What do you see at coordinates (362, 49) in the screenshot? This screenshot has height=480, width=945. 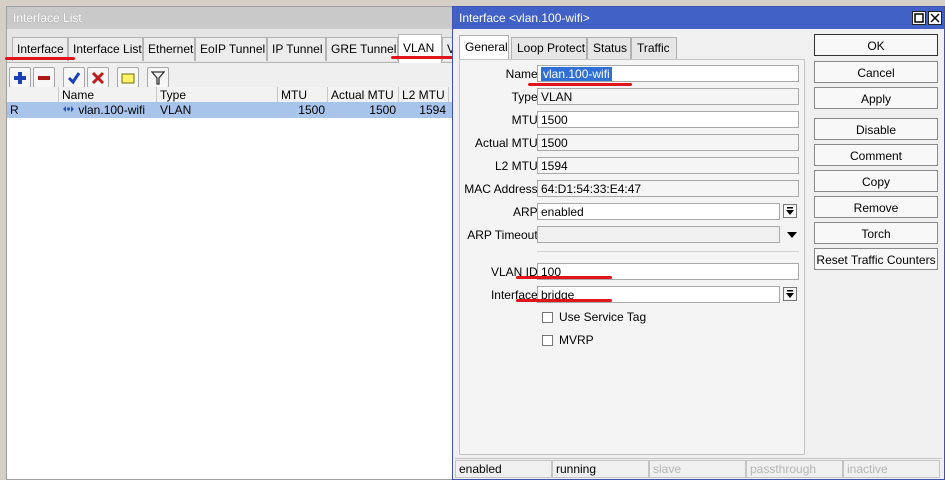 I see `tab-gre-tunnel: GRE Tunnel` at bounding box center [362, 49].